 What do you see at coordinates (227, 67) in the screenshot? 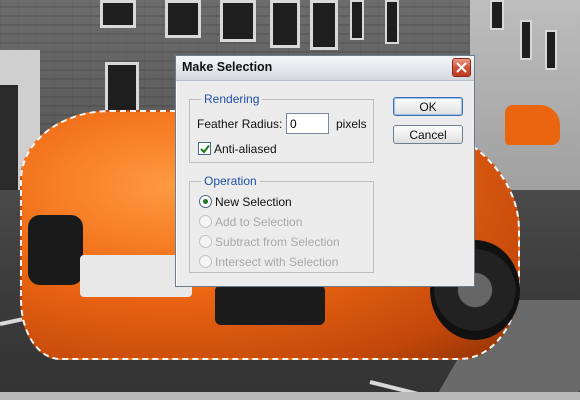
I see `dialog-title: Make Selection` at bounding box center [227, 67].